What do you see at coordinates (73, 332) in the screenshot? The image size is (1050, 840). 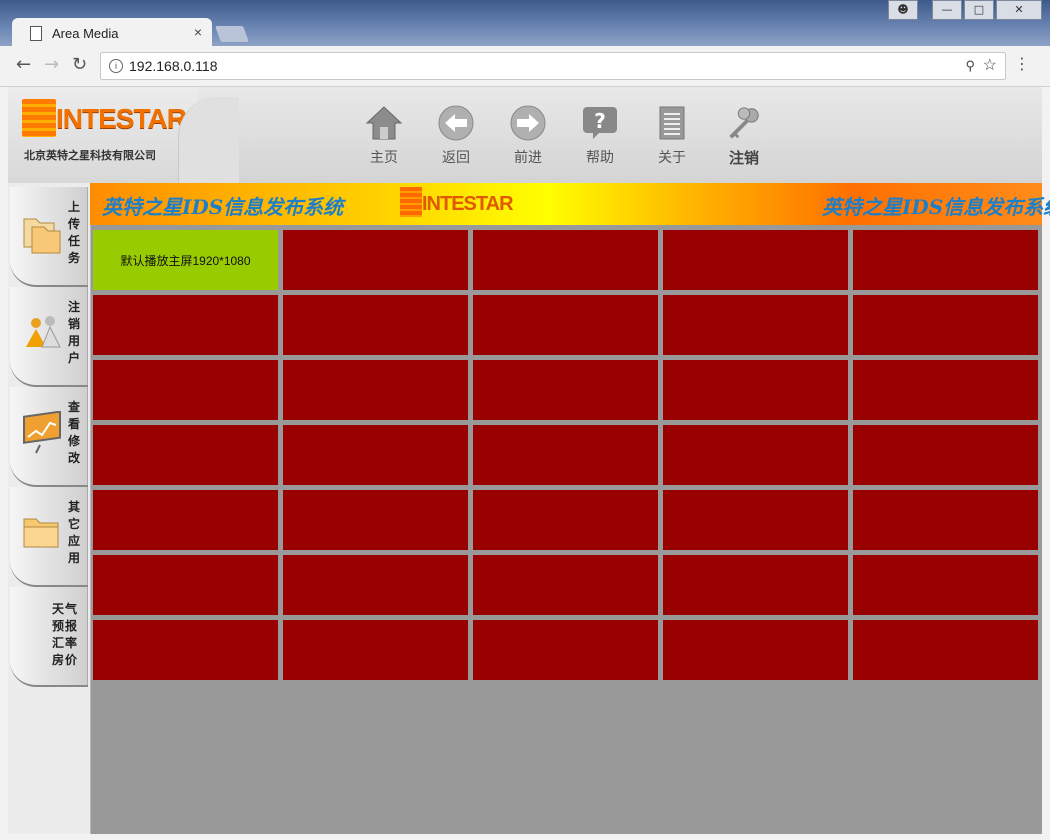 I see `sidebar-label: 注销用户` at bounding box center [73, 332].